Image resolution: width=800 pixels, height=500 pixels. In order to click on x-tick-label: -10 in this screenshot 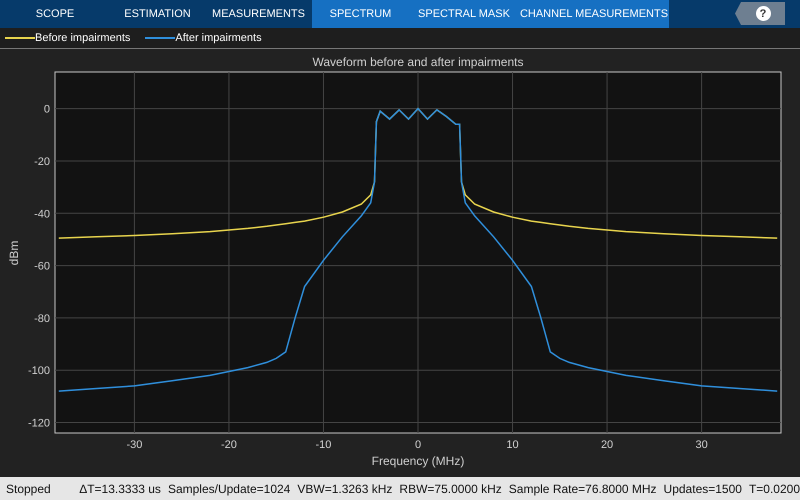, I will do `click(324, 445)`.